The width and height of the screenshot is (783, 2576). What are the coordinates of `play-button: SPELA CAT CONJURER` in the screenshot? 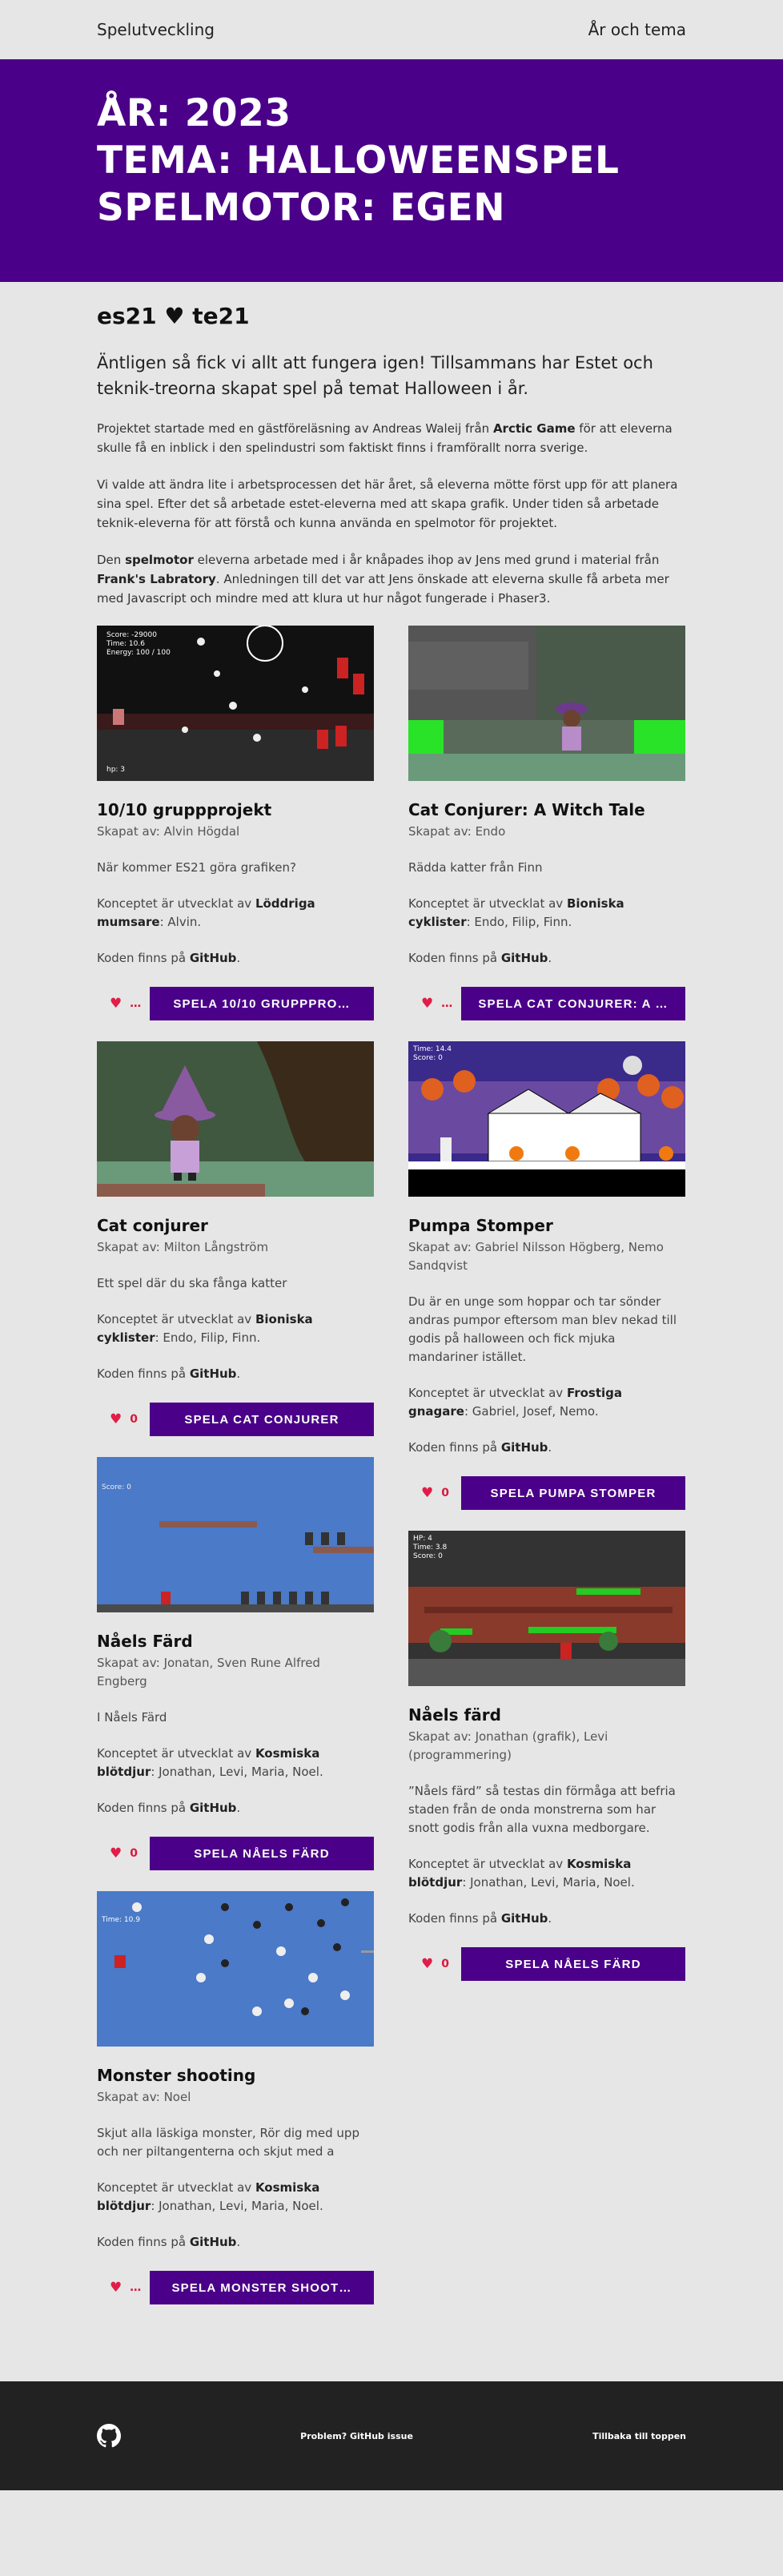 It's located at (262, 1420).